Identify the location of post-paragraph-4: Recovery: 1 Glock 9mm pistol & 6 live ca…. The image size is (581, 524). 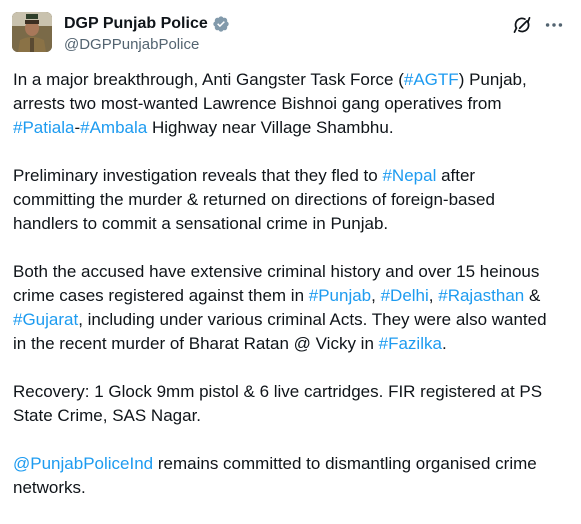
(291, 404).